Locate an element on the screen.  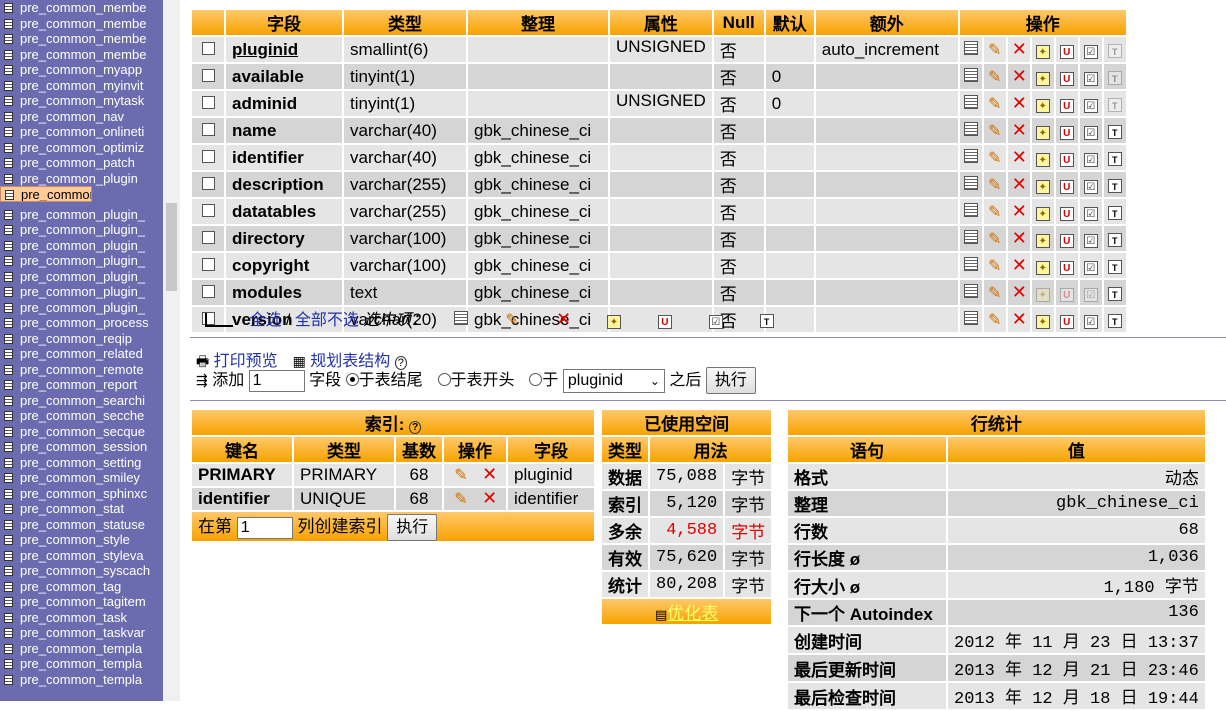
sidebar-item-label: pre_common_style is located at coordinates (75, 539).